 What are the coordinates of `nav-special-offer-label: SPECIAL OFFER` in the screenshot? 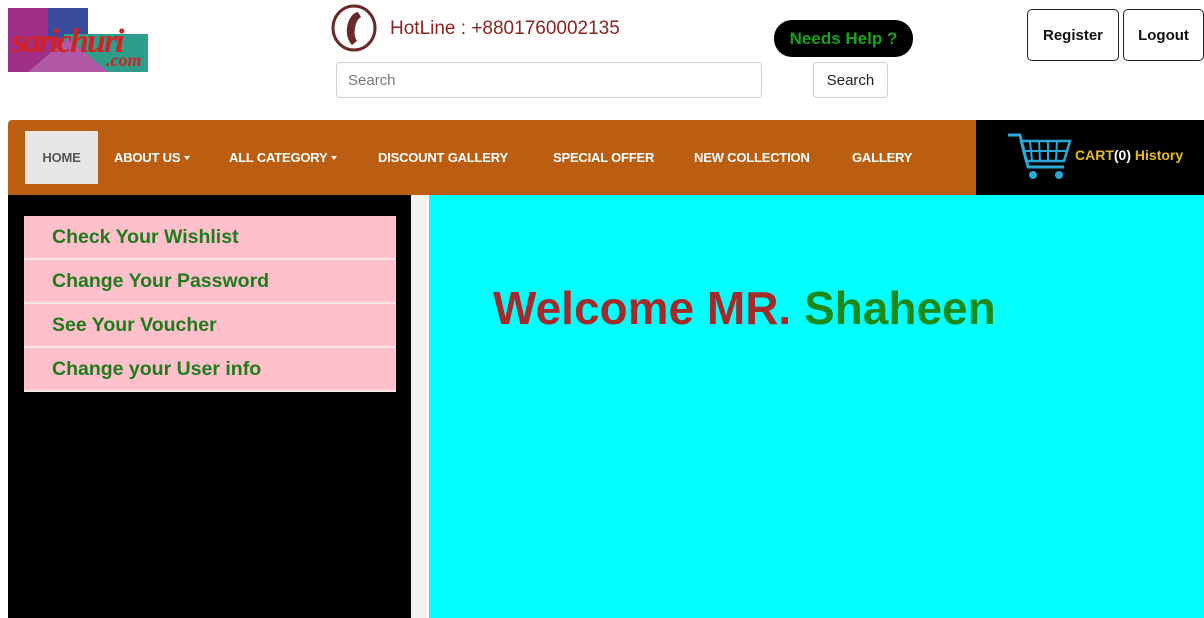 It's located at (604, 157).